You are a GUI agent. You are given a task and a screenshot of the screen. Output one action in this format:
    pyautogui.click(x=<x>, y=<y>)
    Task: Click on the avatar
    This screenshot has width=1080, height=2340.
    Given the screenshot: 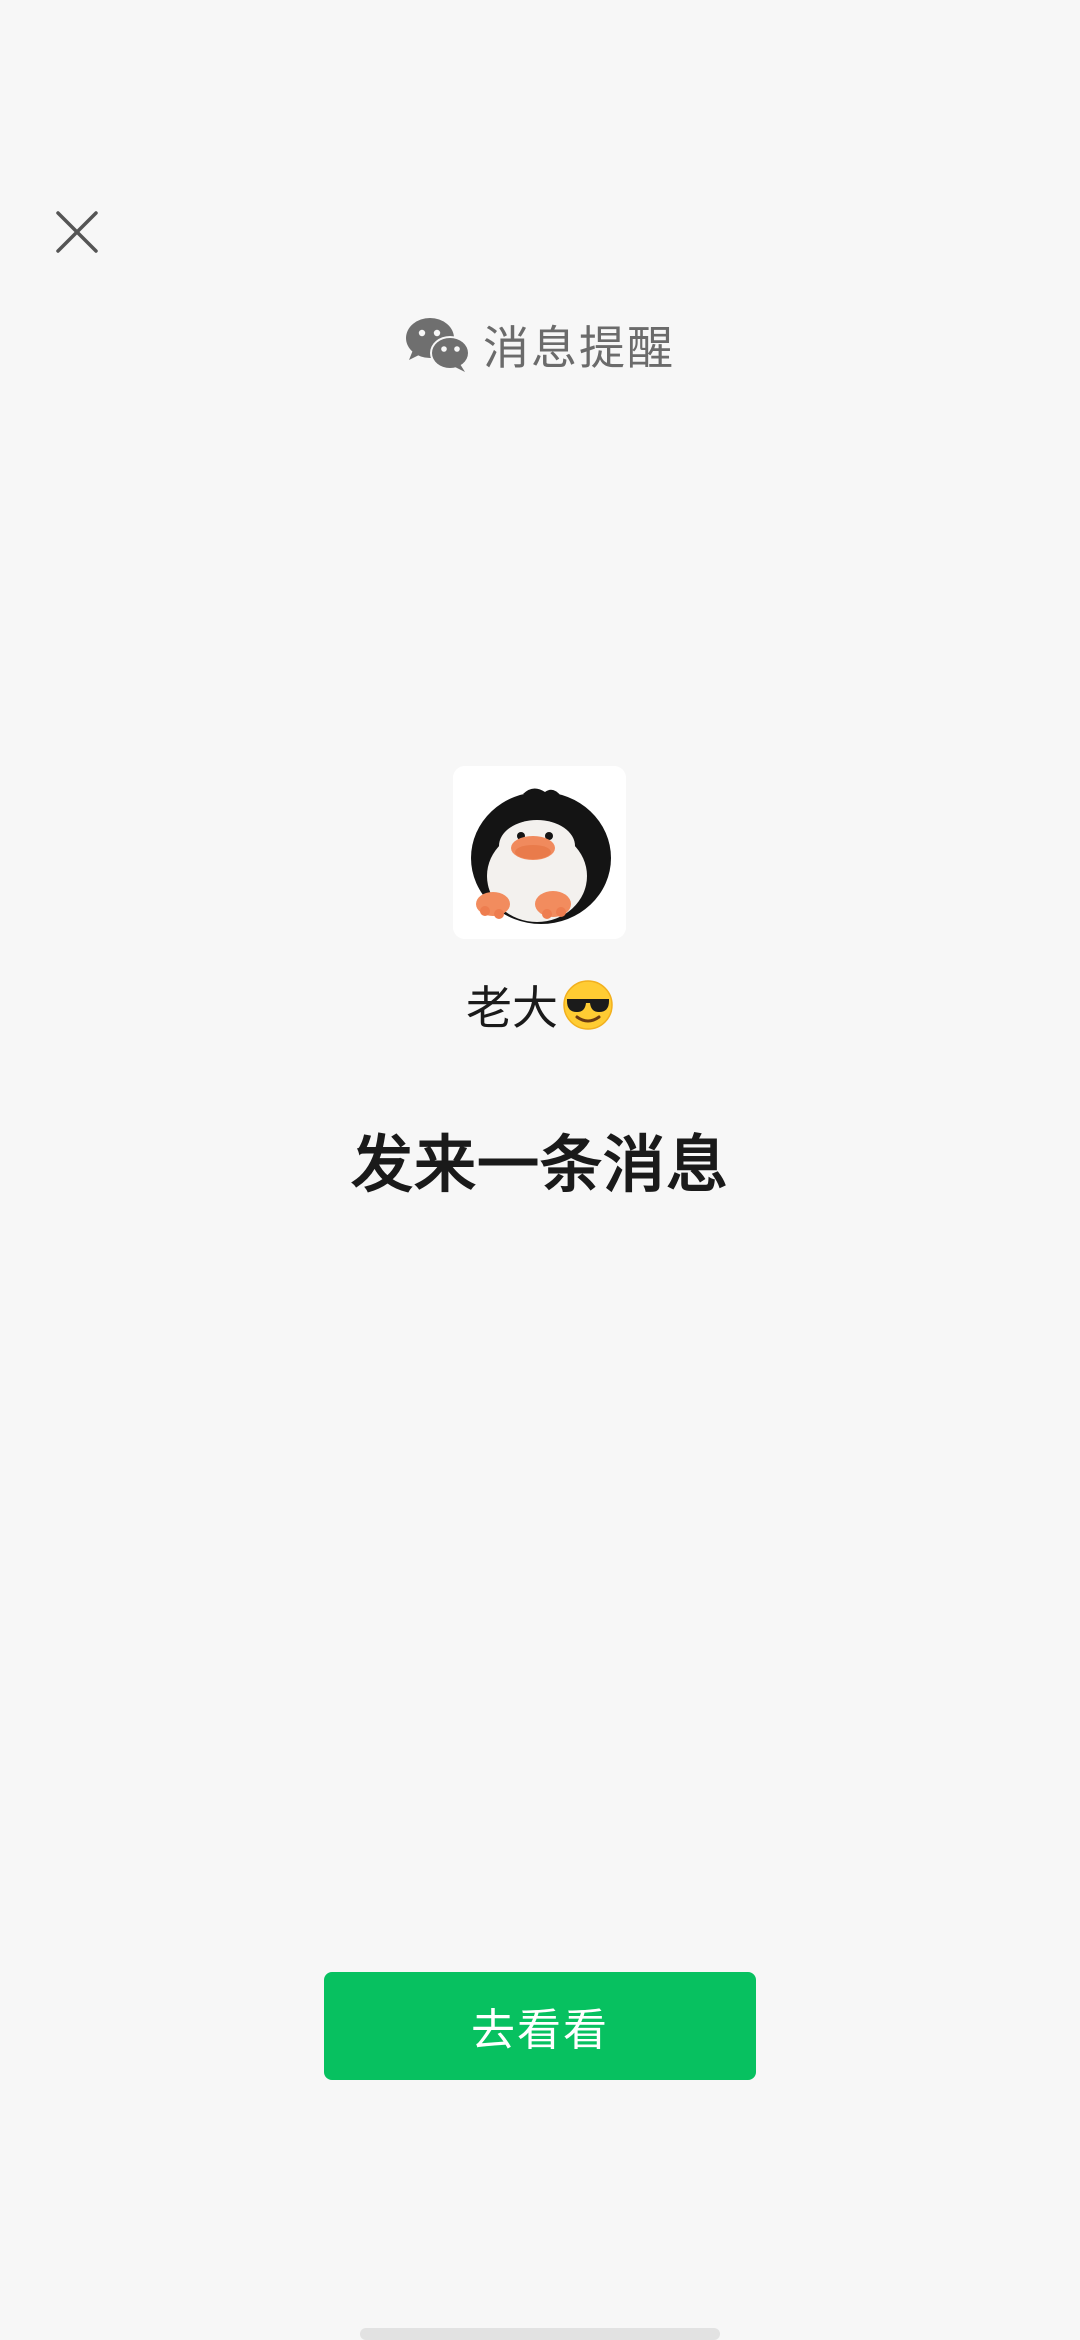 What is the action you would take?
    pyautogui.click(x=539, y=852)
    